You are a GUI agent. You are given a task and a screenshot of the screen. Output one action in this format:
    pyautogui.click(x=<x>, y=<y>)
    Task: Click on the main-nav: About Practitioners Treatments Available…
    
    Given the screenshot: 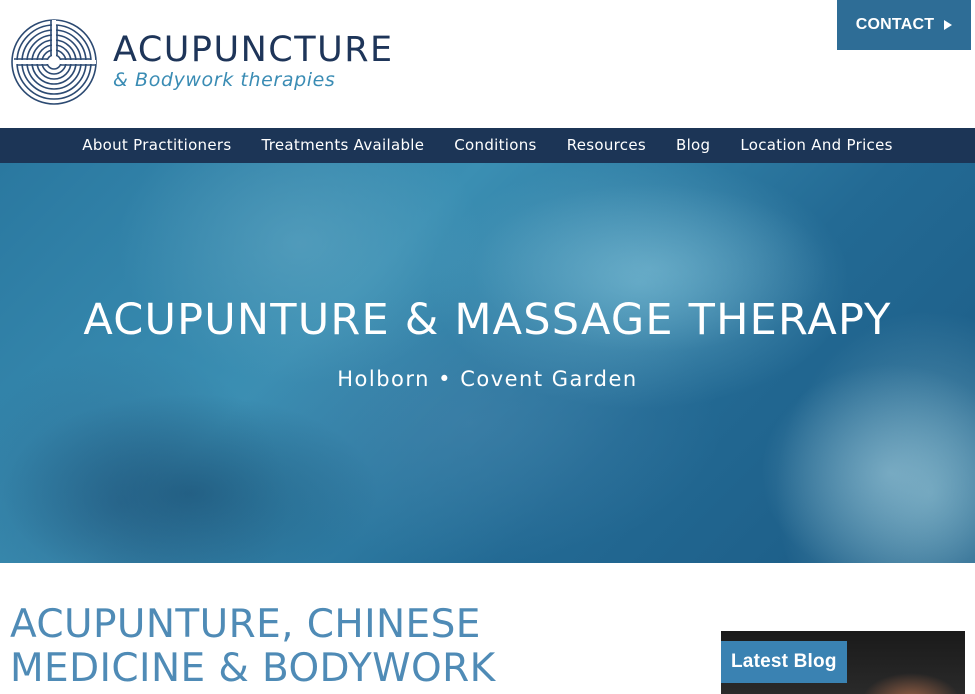 What is the action you would take?
    pyautogui.click(x=487, y=145)
    